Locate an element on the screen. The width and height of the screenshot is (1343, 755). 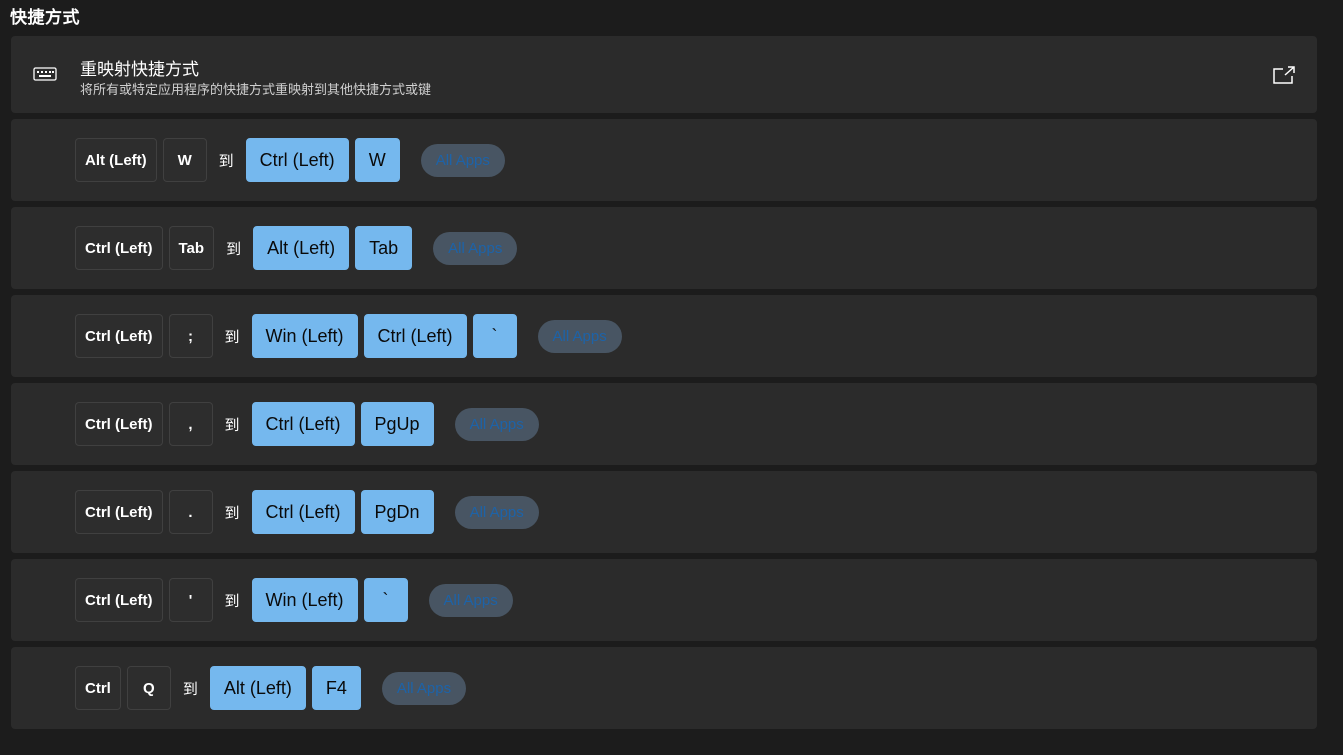
mapping-keys: Ctrl (Left) ' 到 Win (Left) ` All Apps is located at coordinates (294, 600).